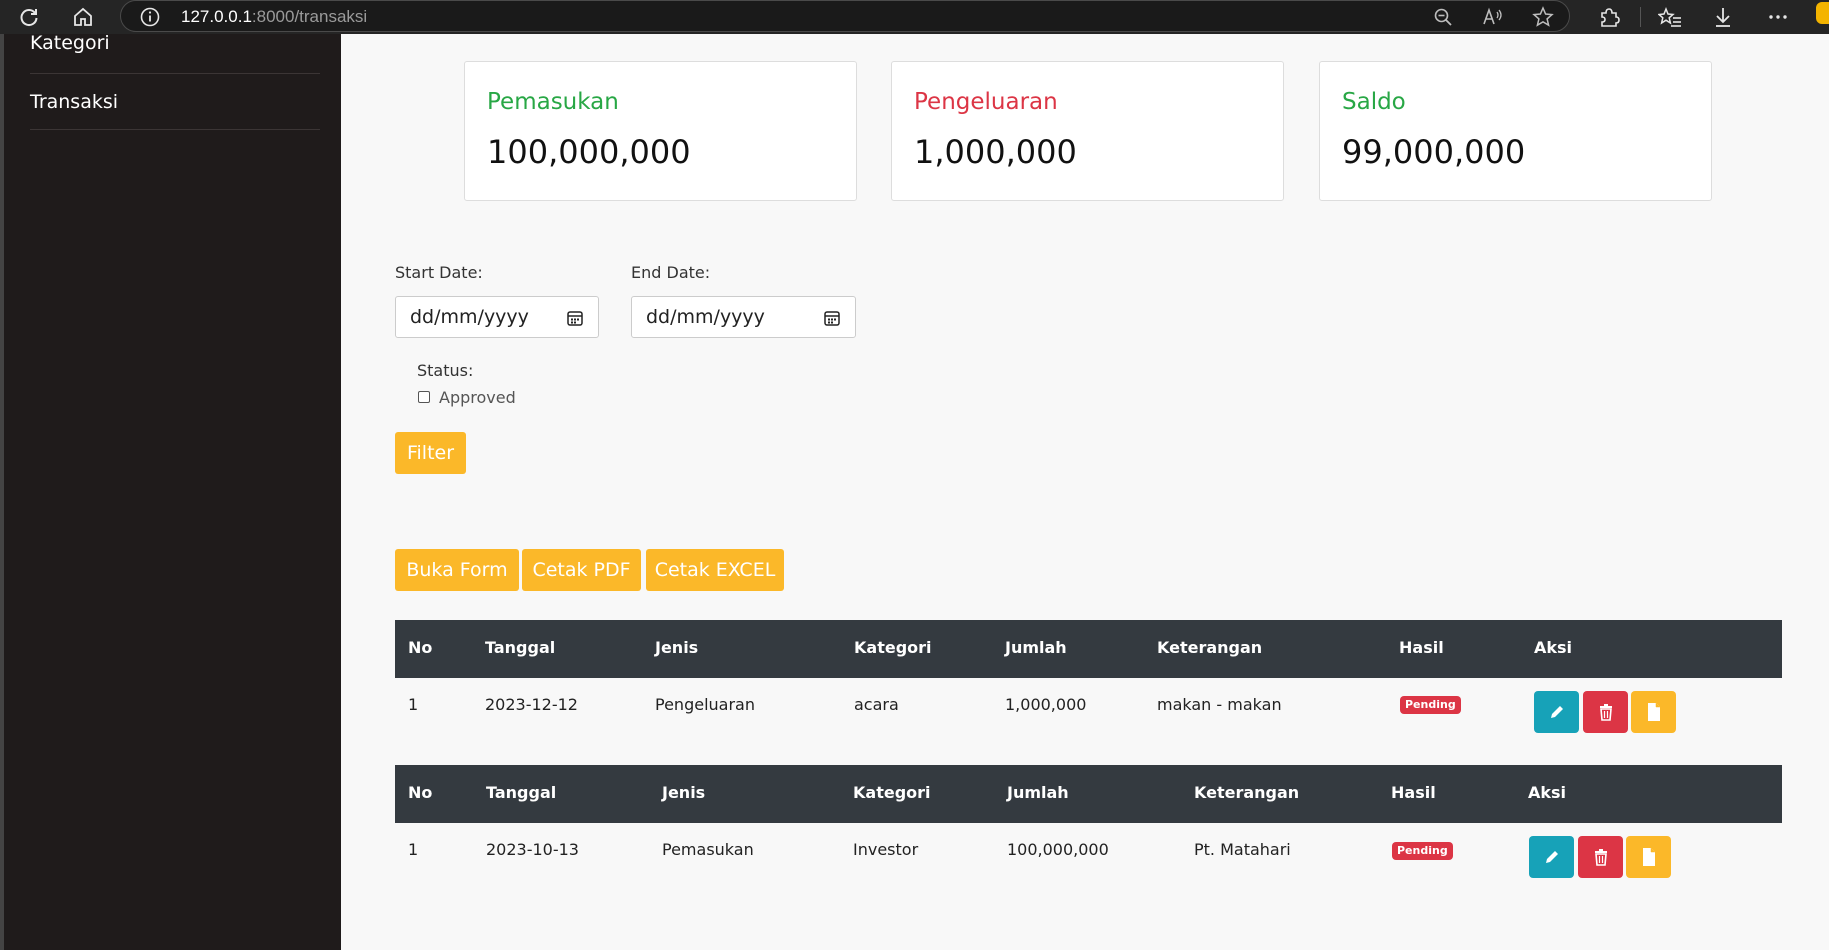  I want to click on cell-tanggal: 2023-10-13, so click(532, 849).